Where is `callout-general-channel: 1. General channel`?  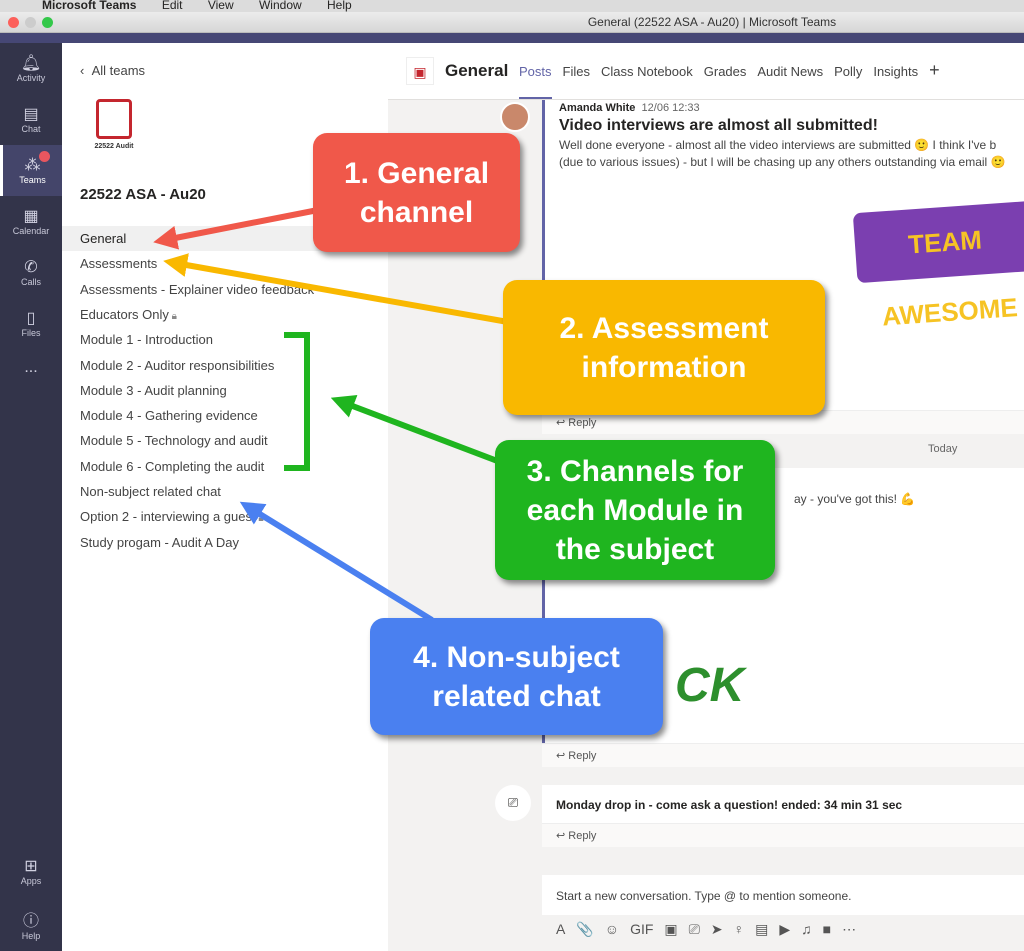 callout-general-channel: 1. General channel is located at coordinates (416, 192).